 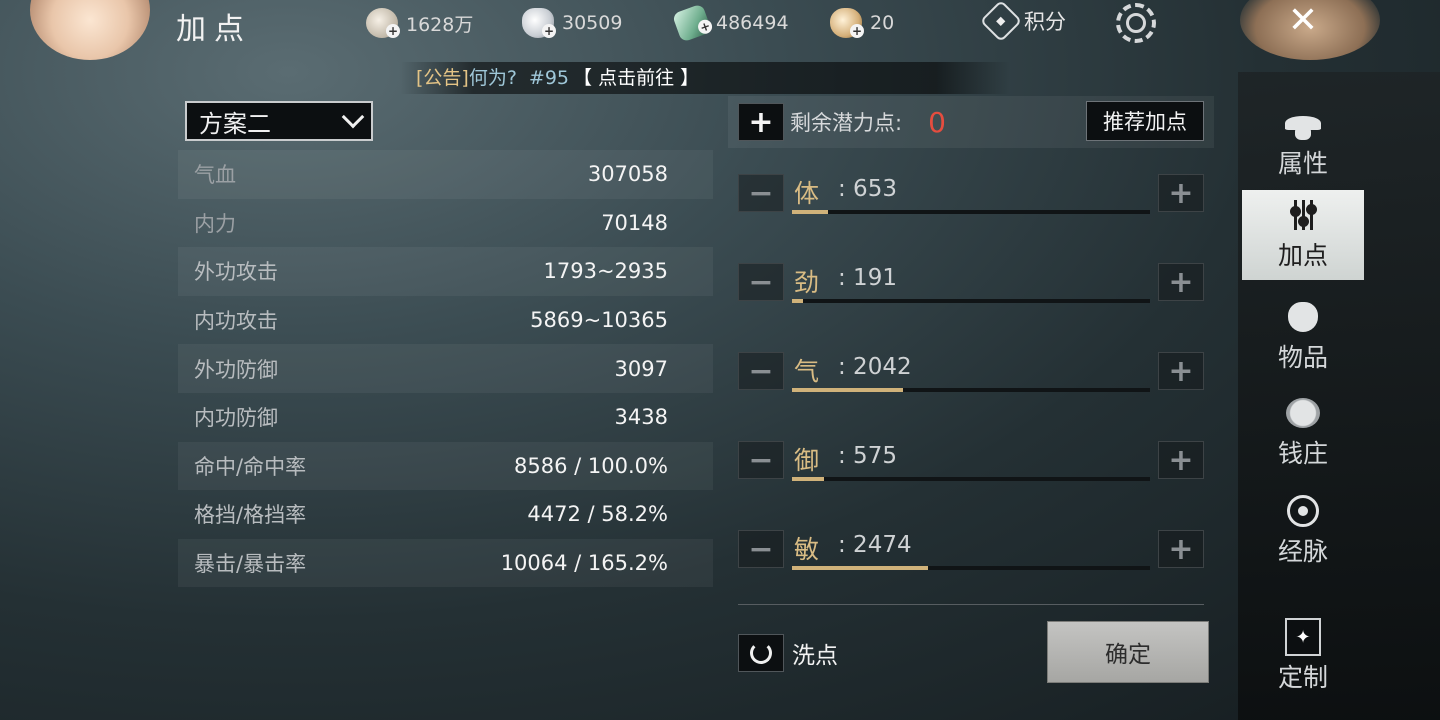 What do you see at coordinates (761, 653) in the screenshot?
I see `refresh-icon` at bounding box center [761, 653].